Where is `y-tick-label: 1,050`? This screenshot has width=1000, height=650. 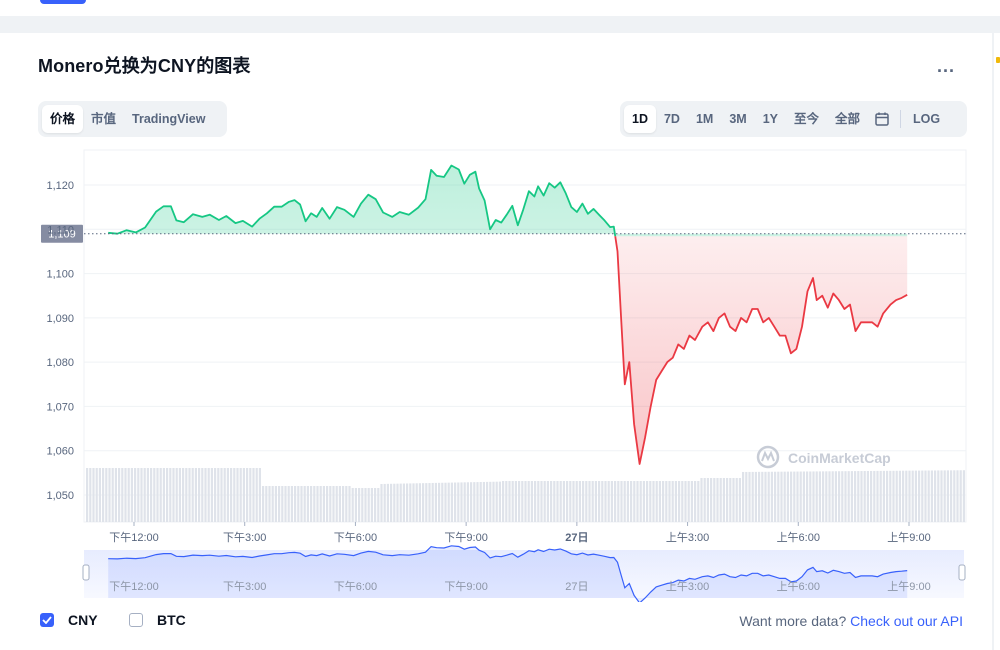 y-tick-label: 1,050 is located at coordinates (60, 496).